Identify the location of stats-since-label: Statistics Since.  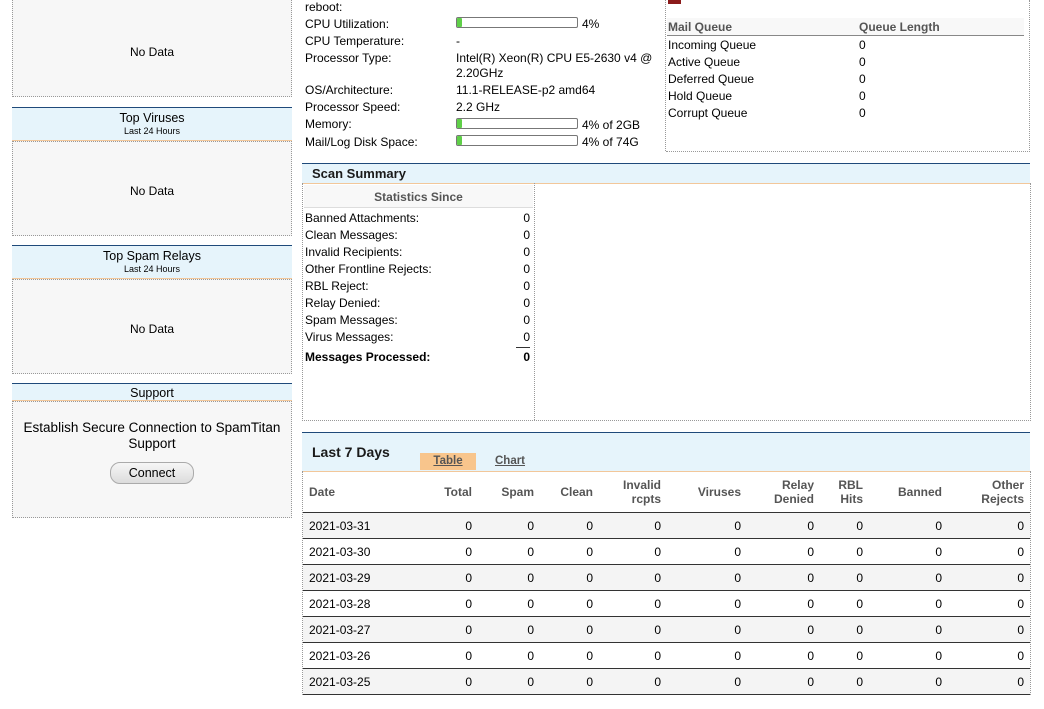
(418, 197).